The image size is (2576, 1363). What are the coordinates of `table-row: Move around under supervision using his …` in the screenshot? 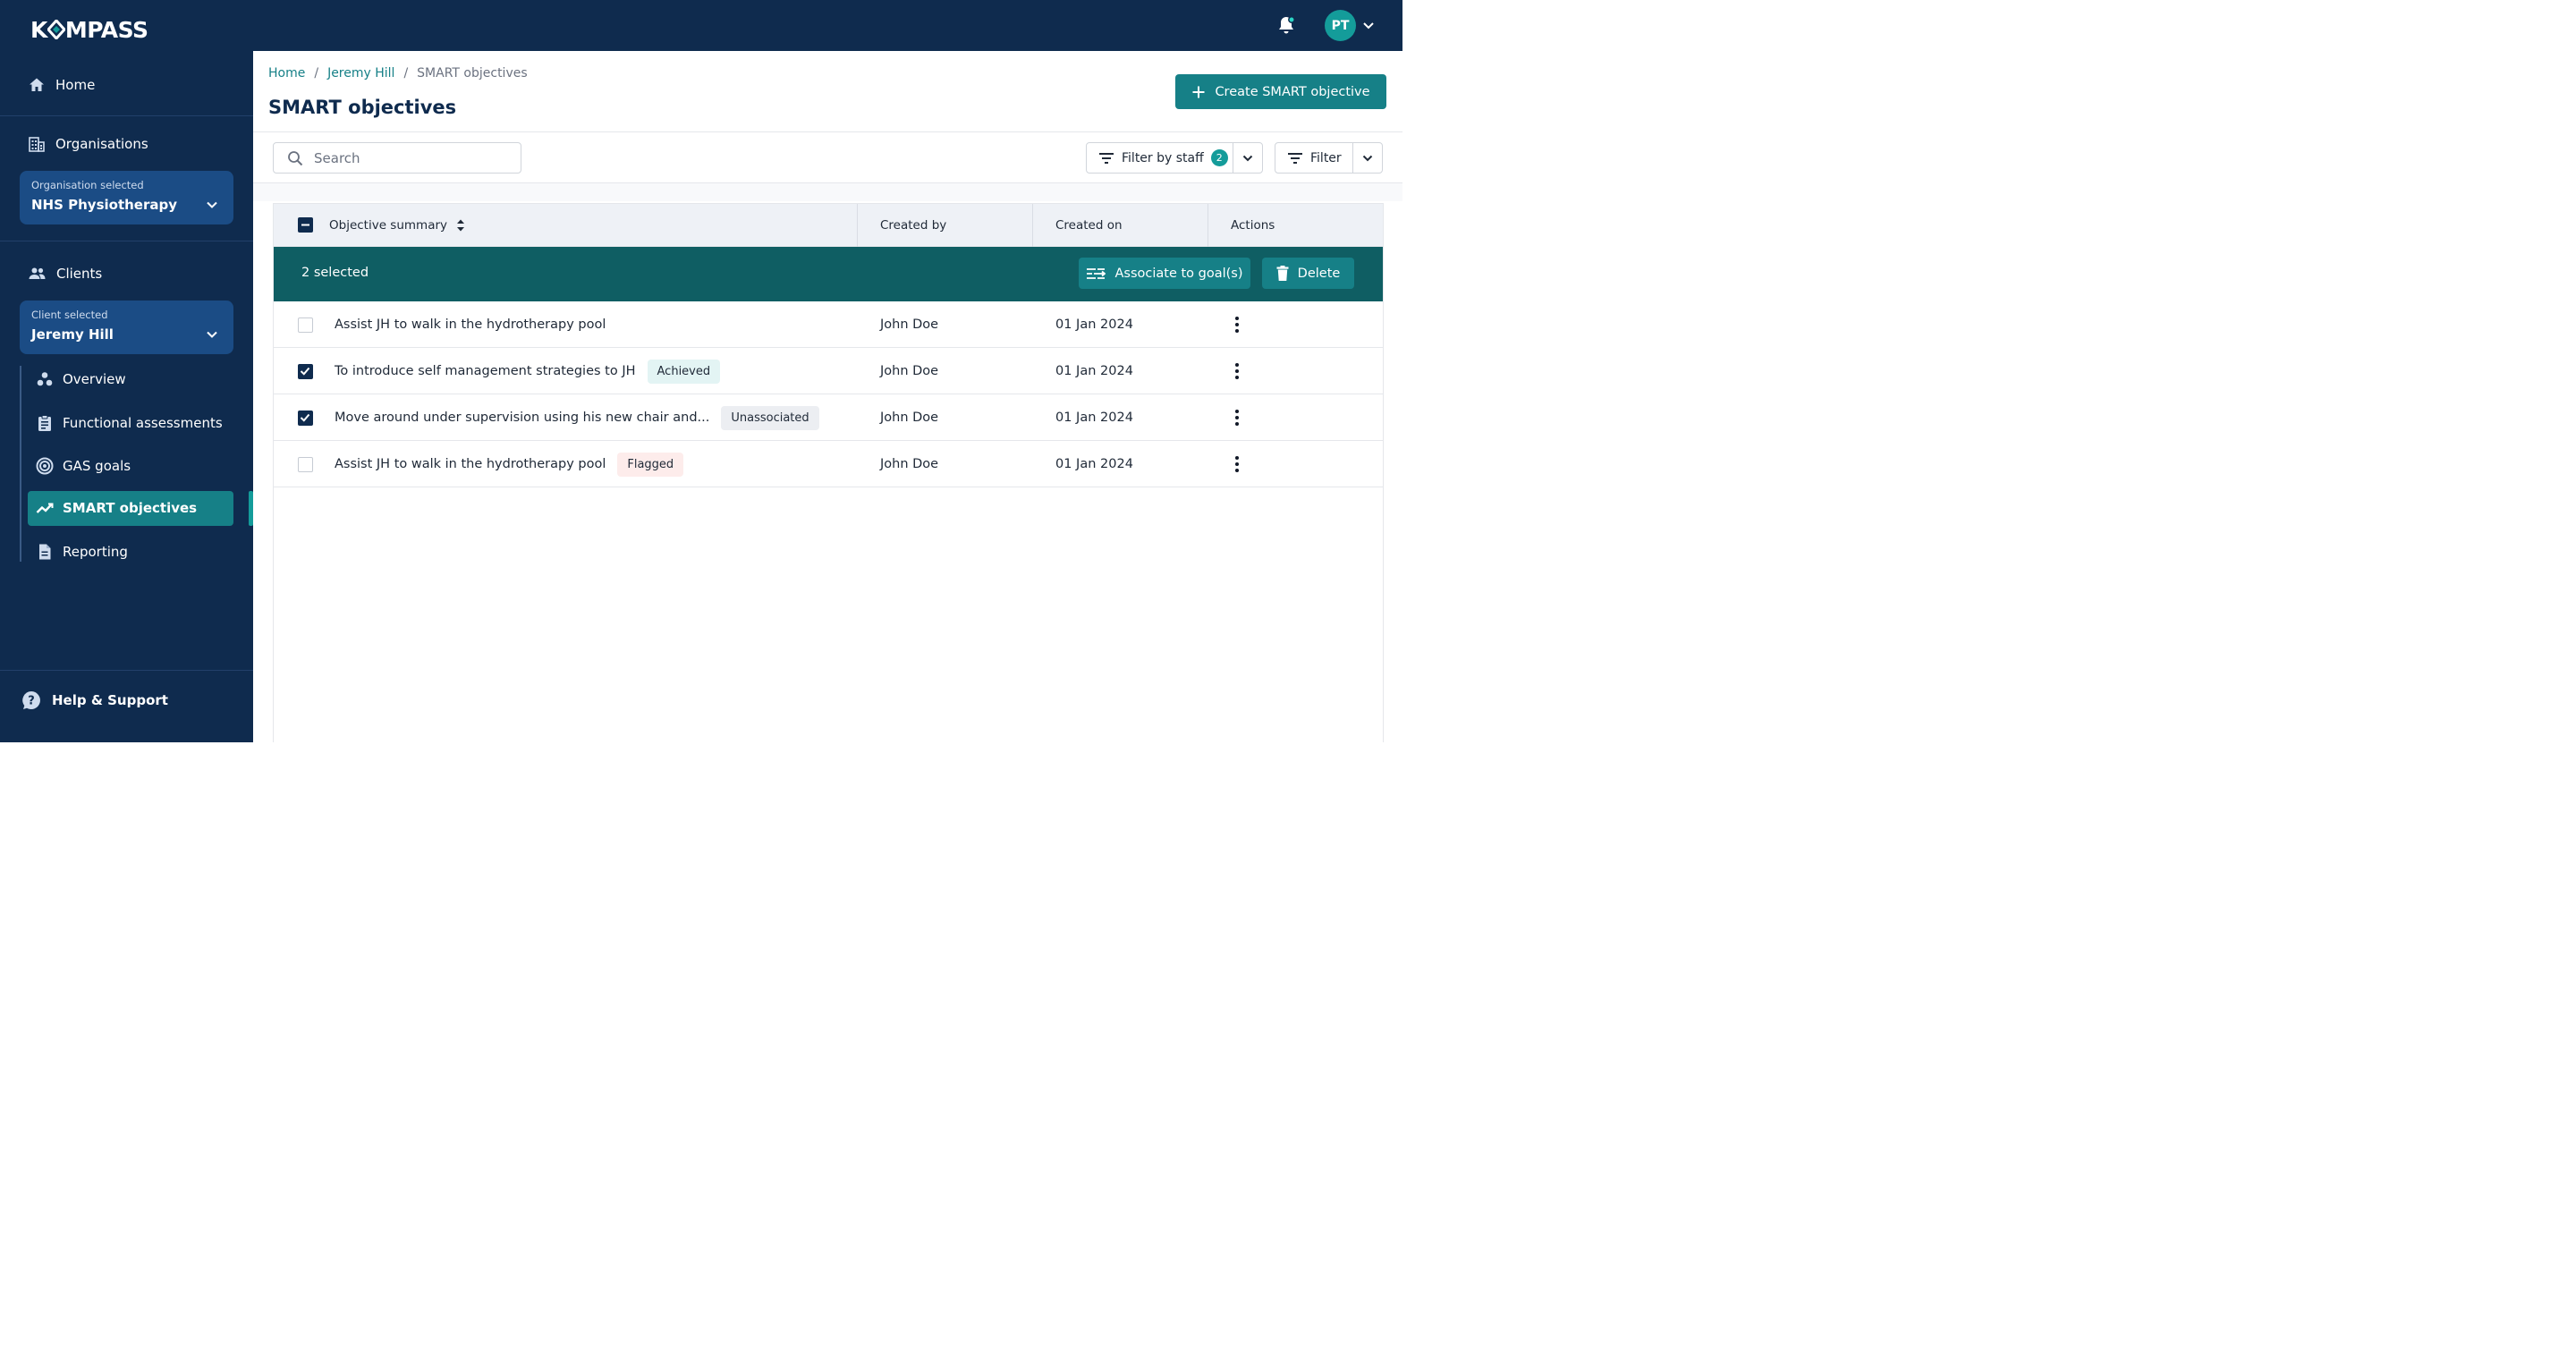 It's located at (828, 417).